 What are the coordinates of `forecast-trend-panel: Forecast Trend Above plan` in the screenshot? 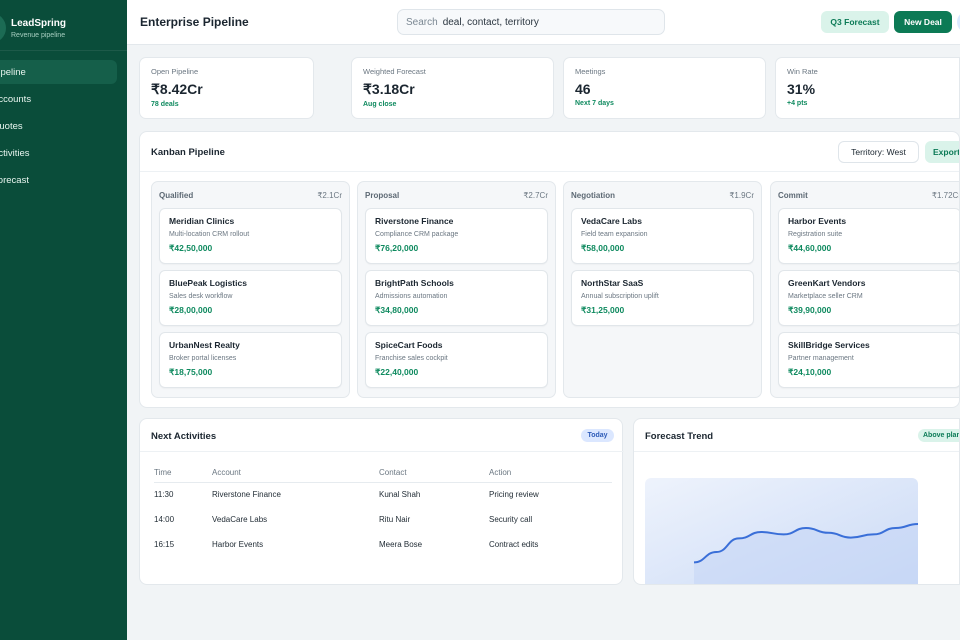 It's located at (796, 501).